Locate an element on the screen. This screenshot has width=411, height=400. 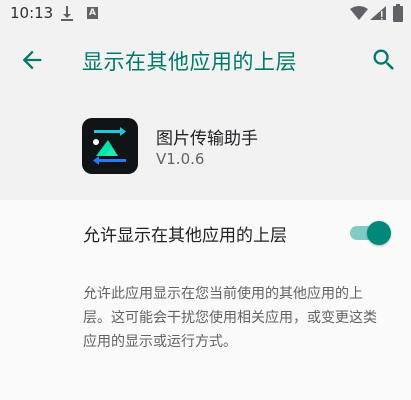
search-icon is located at coordinates (383, 59).